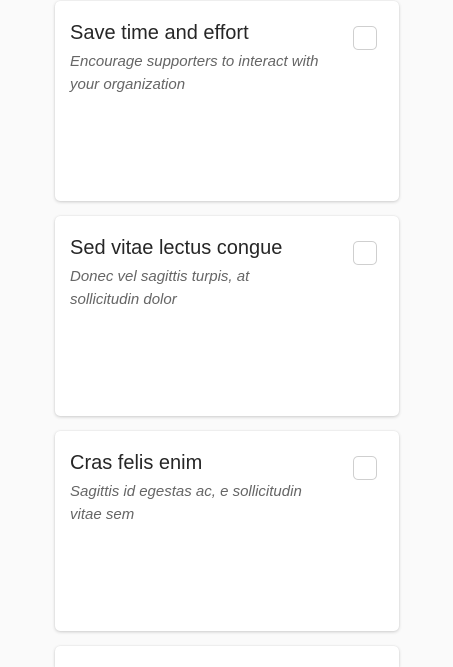 The image size is (453, 667). I want to click on option-card, so click(227, 656).